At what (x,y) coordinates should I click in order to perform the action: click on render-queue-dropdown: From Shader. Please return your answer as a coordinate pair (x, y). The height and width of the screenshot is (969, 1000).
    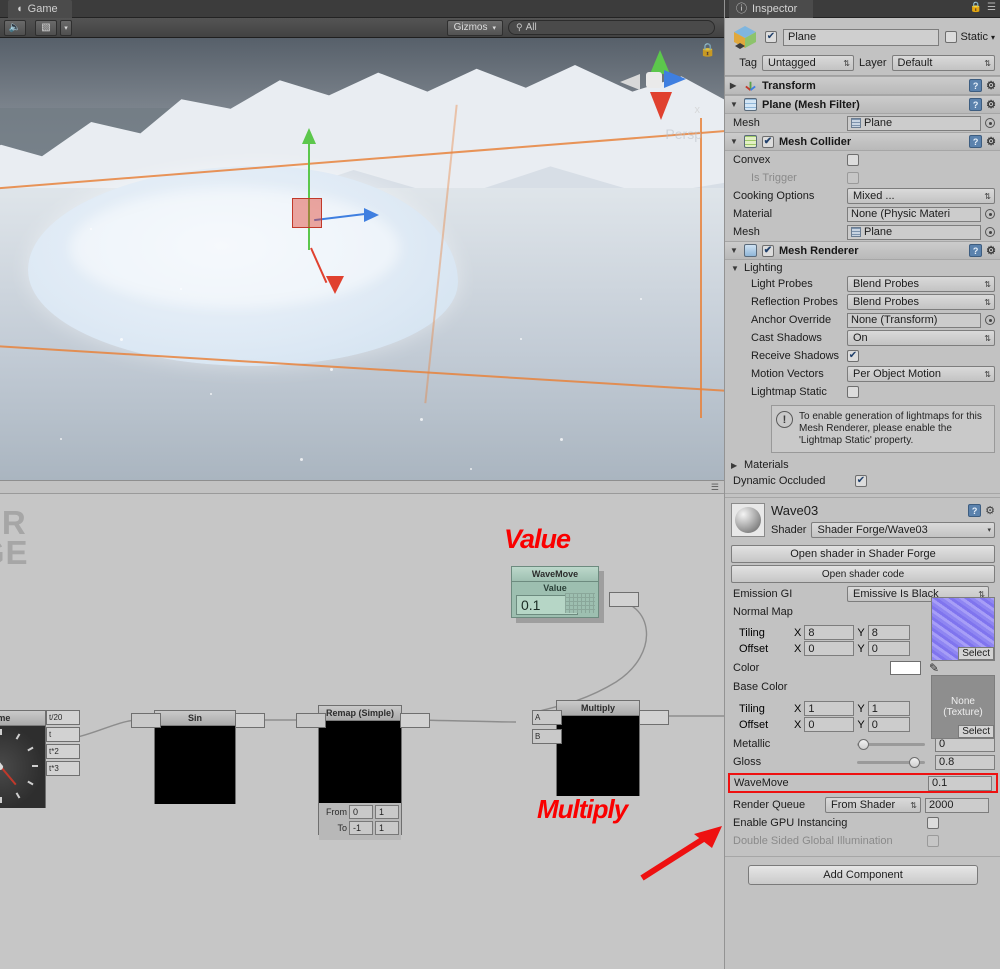
    Looking at the image, I should click on (873, 805).